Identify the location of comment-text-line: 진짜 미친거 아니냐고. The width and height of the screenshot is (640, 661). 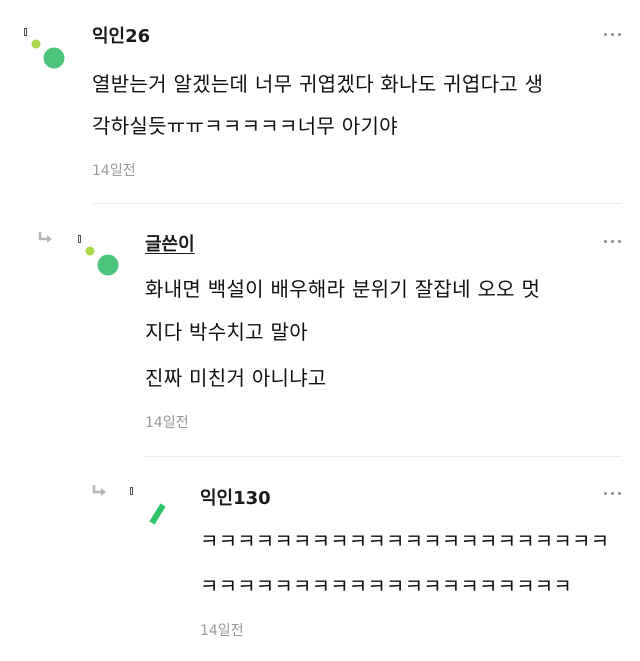
(236, 378).